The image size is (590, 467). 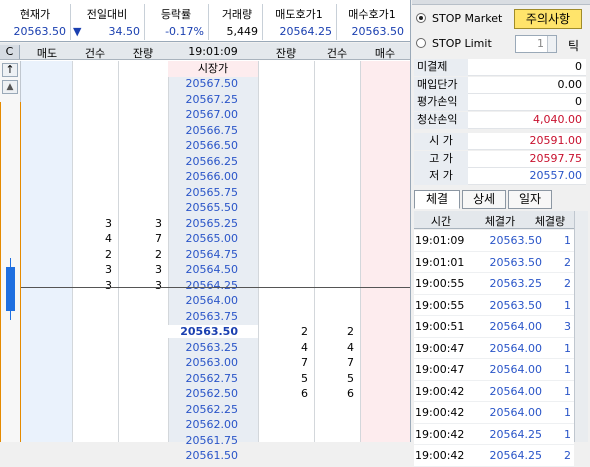 What do you see at coordinates (108, 269) in the screenshot?
I see `ask-count-cell: 3` at bounding box center [108, 269].